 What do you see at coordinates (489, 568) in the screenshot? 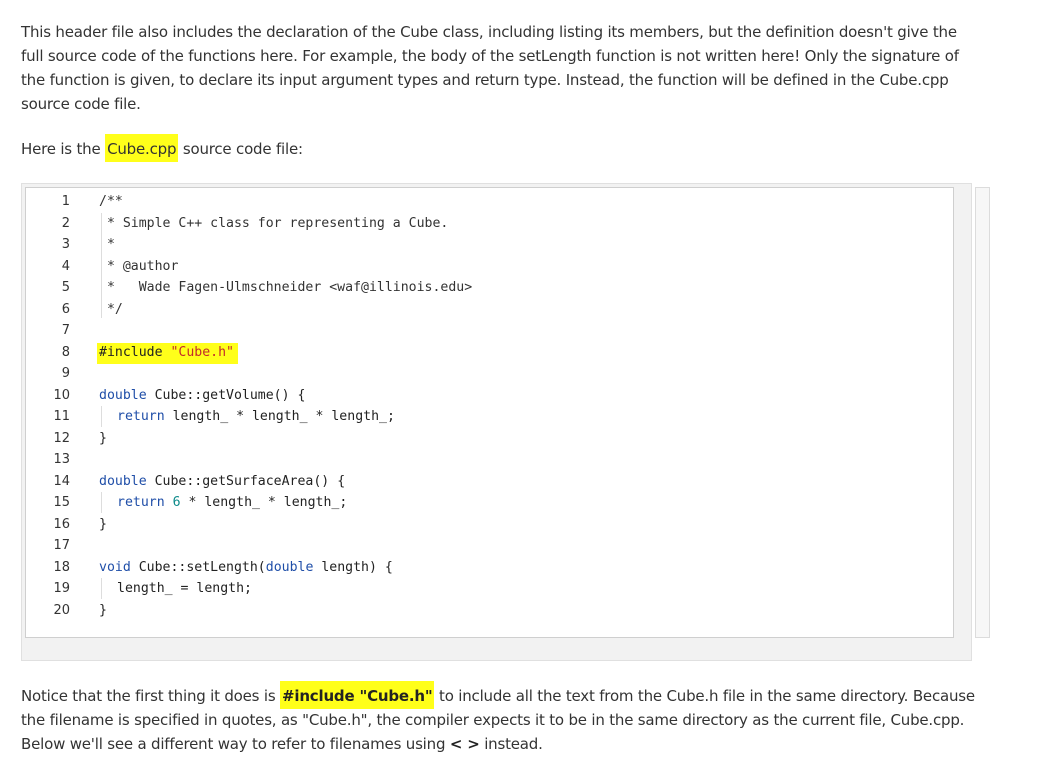
I see `code-line: 18 void Cube::setLength(double length) {` at bounding box center [489, 568].